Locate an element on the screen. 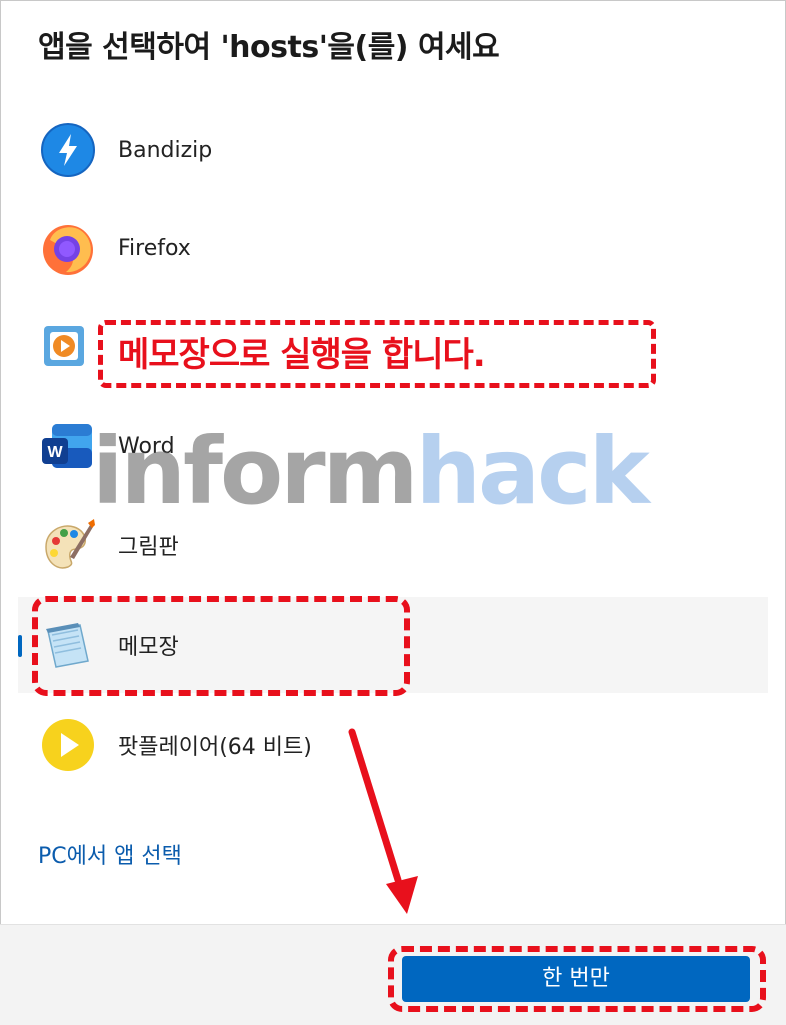  arrow-head-icon is located at coordinates (402, 895).